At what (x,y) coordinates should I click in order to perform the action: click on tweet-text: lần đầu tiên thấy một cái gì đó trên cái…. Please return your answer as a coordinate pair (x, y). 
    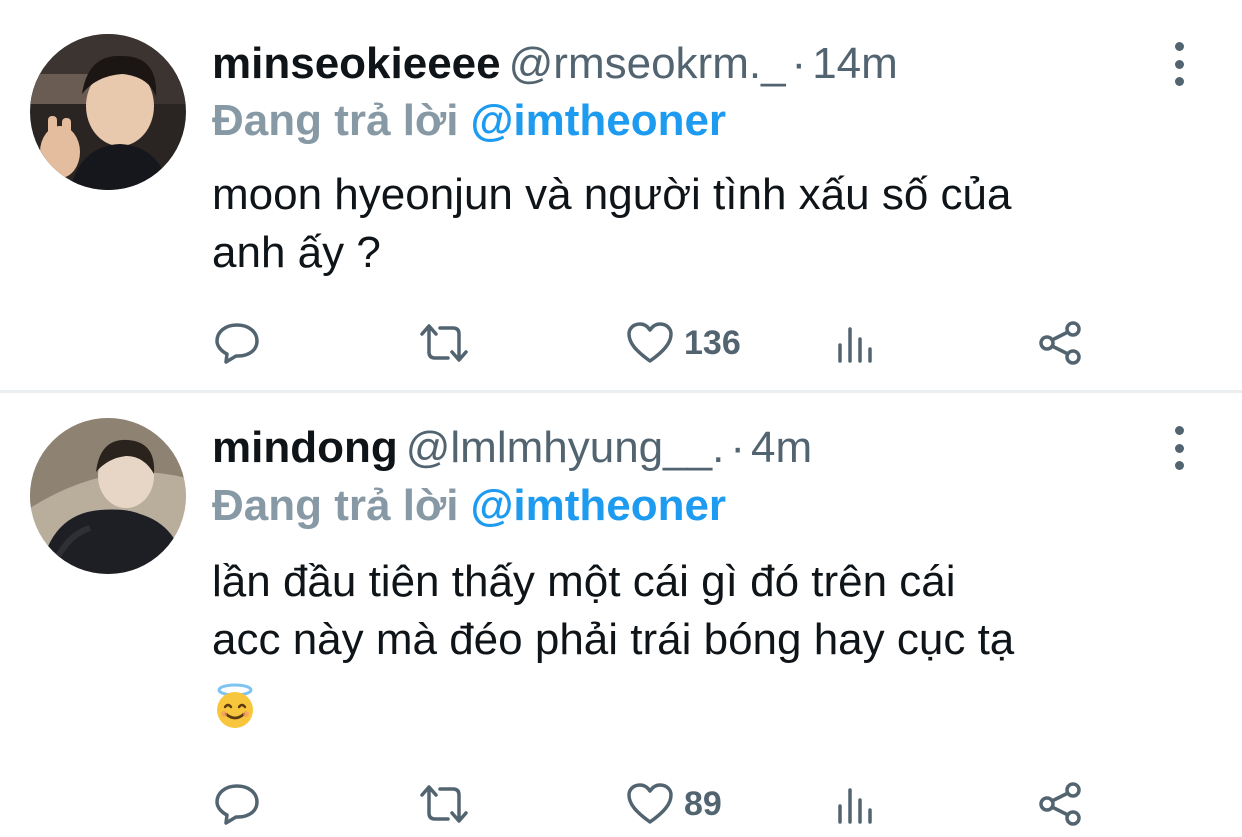
    Looking at the image, I should click on (613, 610).